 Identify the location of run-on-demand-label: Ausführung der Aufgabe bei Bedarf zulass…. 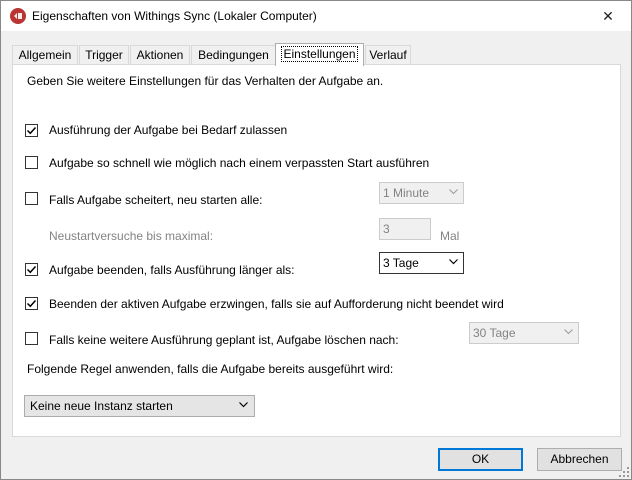
(168, 130).